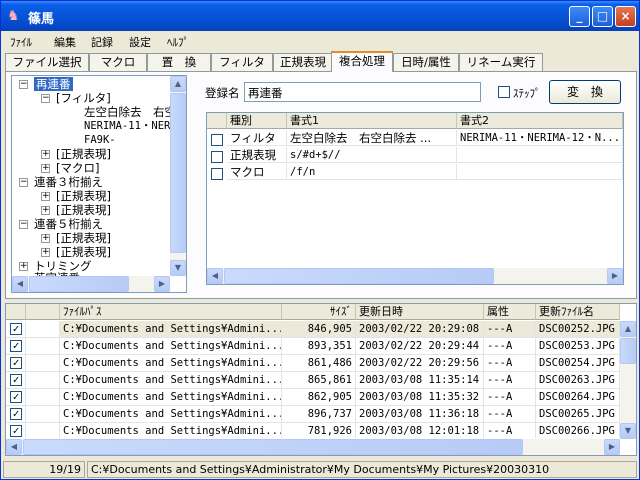 The width and height of the screenshot is (640, 480). What do you see at coordinates (585, 92) in the screenshot?
I see `convert-button: 変 換` at bounding box center [585, 92].